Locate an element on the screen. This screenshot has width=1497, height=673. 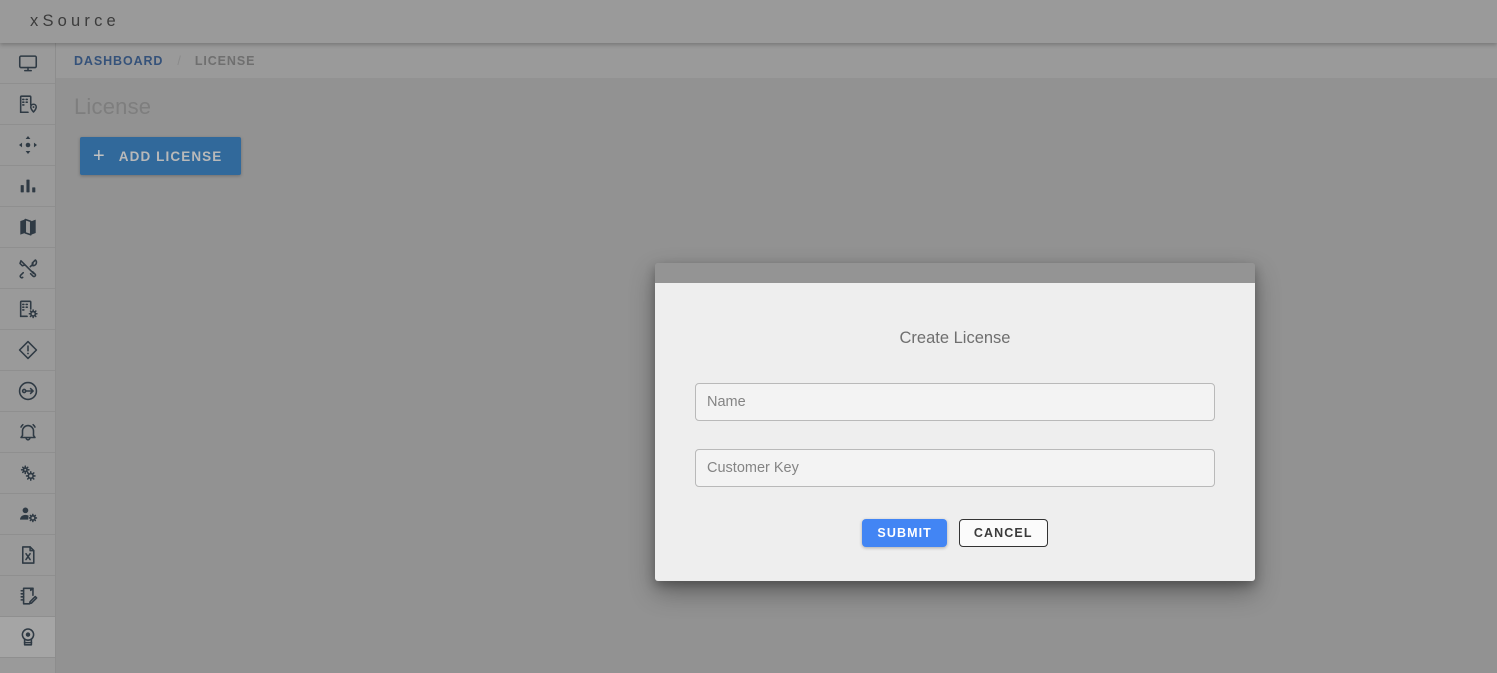
dialog-actions: SUBMIT CANCEL is located at coordinates (955, 533).